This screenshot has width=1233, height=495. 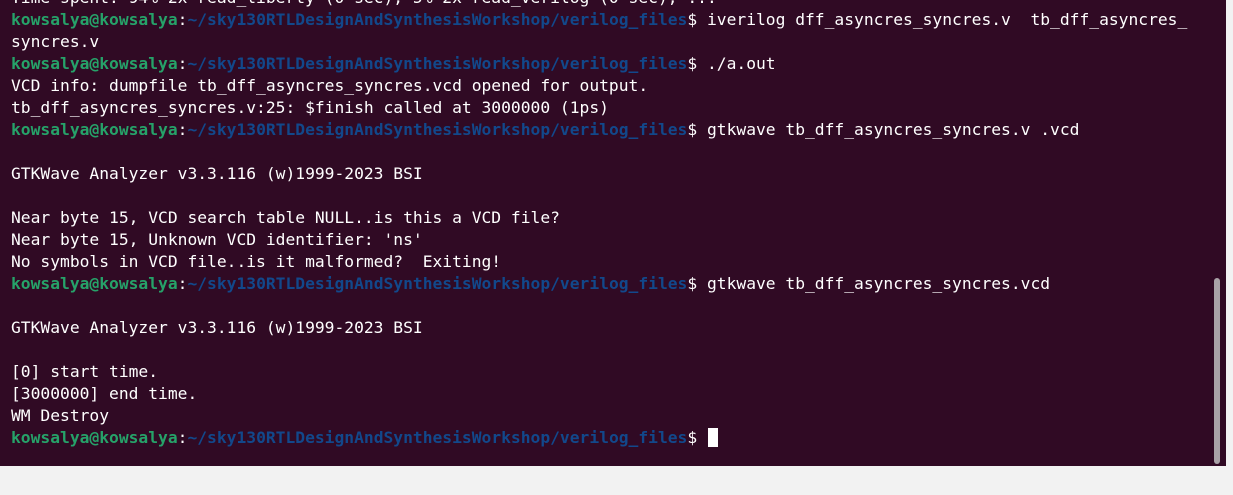 What do you see at coordinates (1217, 371) in the screenshot?
I see `vertical-scrollbar` at bounding box center [1217, 371].